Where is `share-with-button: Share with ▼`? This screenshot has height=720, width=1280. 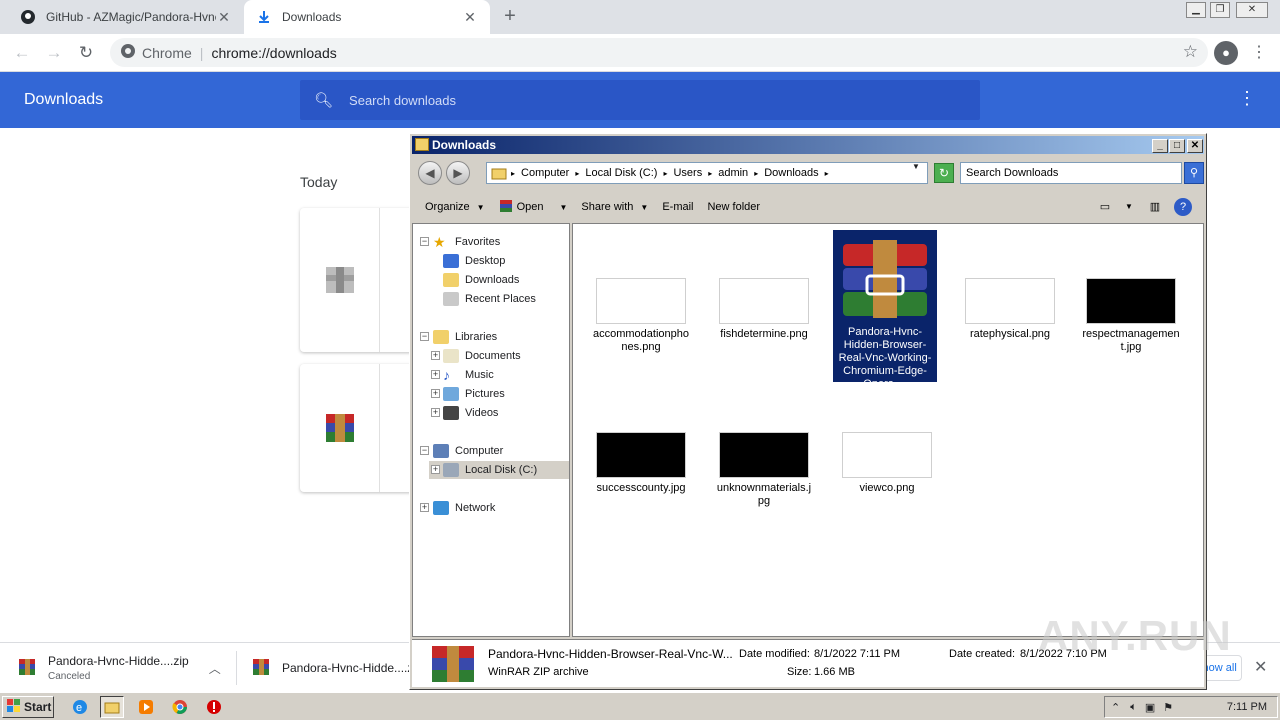 share-with-button: Share with ▼ is located at coordinates (614, 207).